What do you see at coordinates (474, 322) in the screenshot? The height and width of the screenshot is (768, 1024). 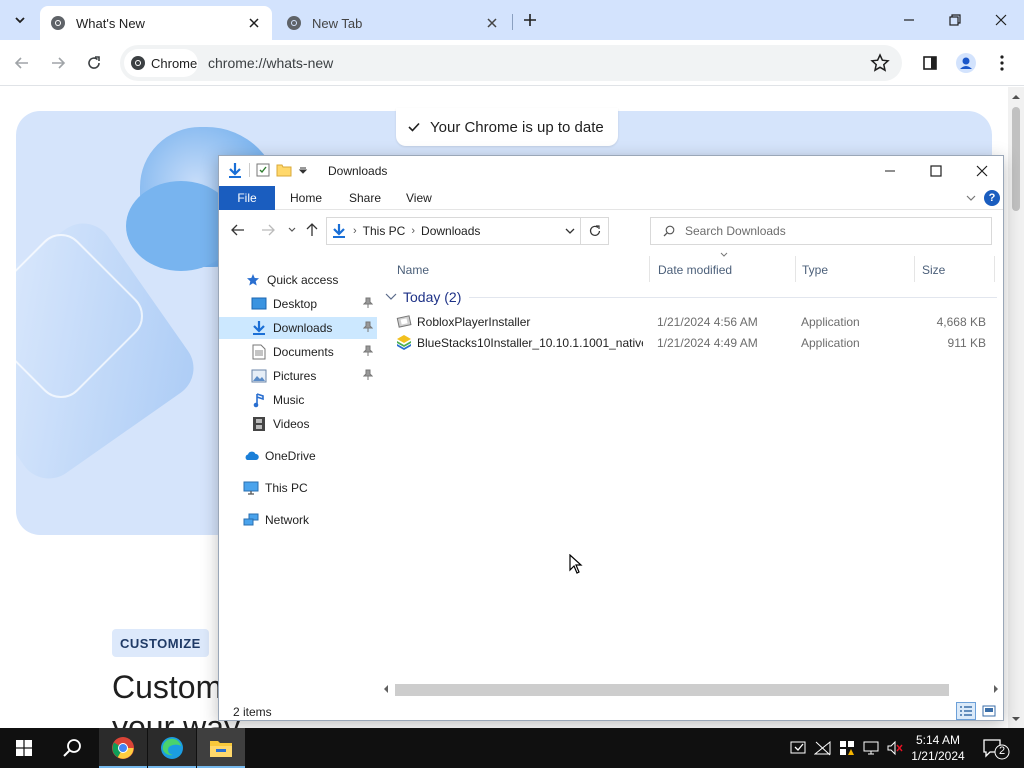 I see `file-name: RobloxPlayerInstaller` at bounding box center [474, 322].